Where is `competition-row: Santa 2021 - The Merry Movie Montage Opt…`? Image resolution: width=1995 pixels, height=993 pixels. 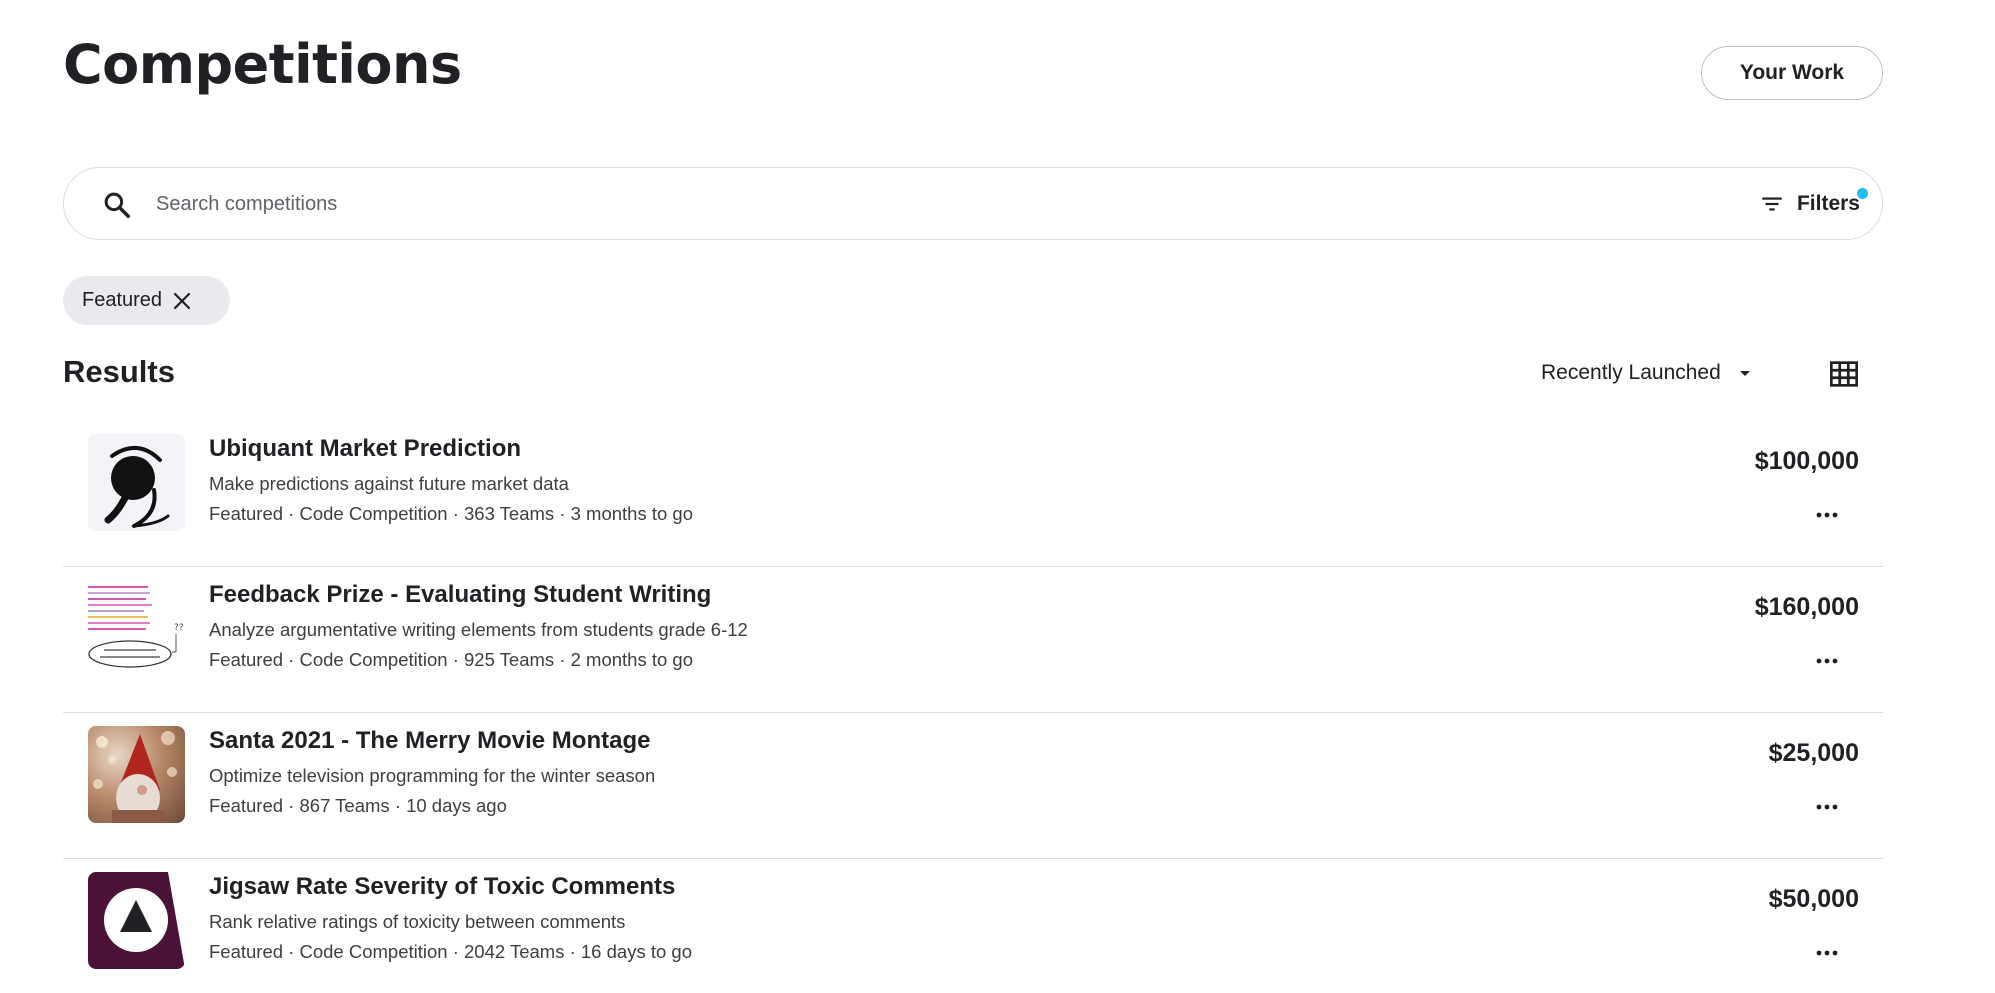
competition-row: Santa 2021 - The Merry Movie Montage Opt… is located at coordinates (973, 786).